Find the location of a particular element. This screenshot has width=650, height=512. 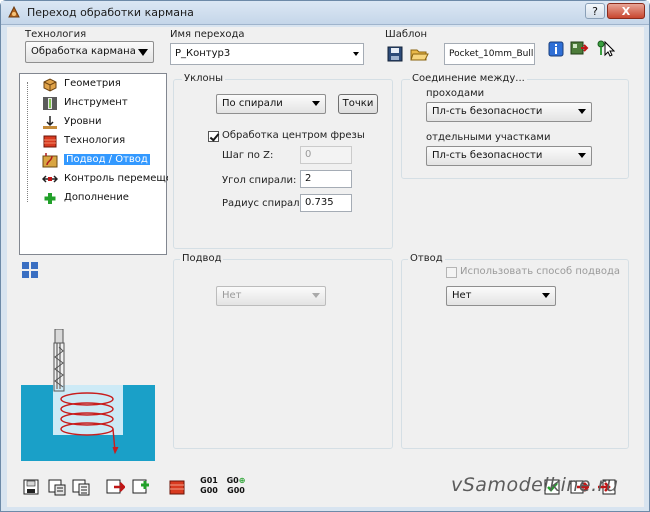

template-input: Pocket_10mm_Bull.tr is located at coordinates (489, 54).